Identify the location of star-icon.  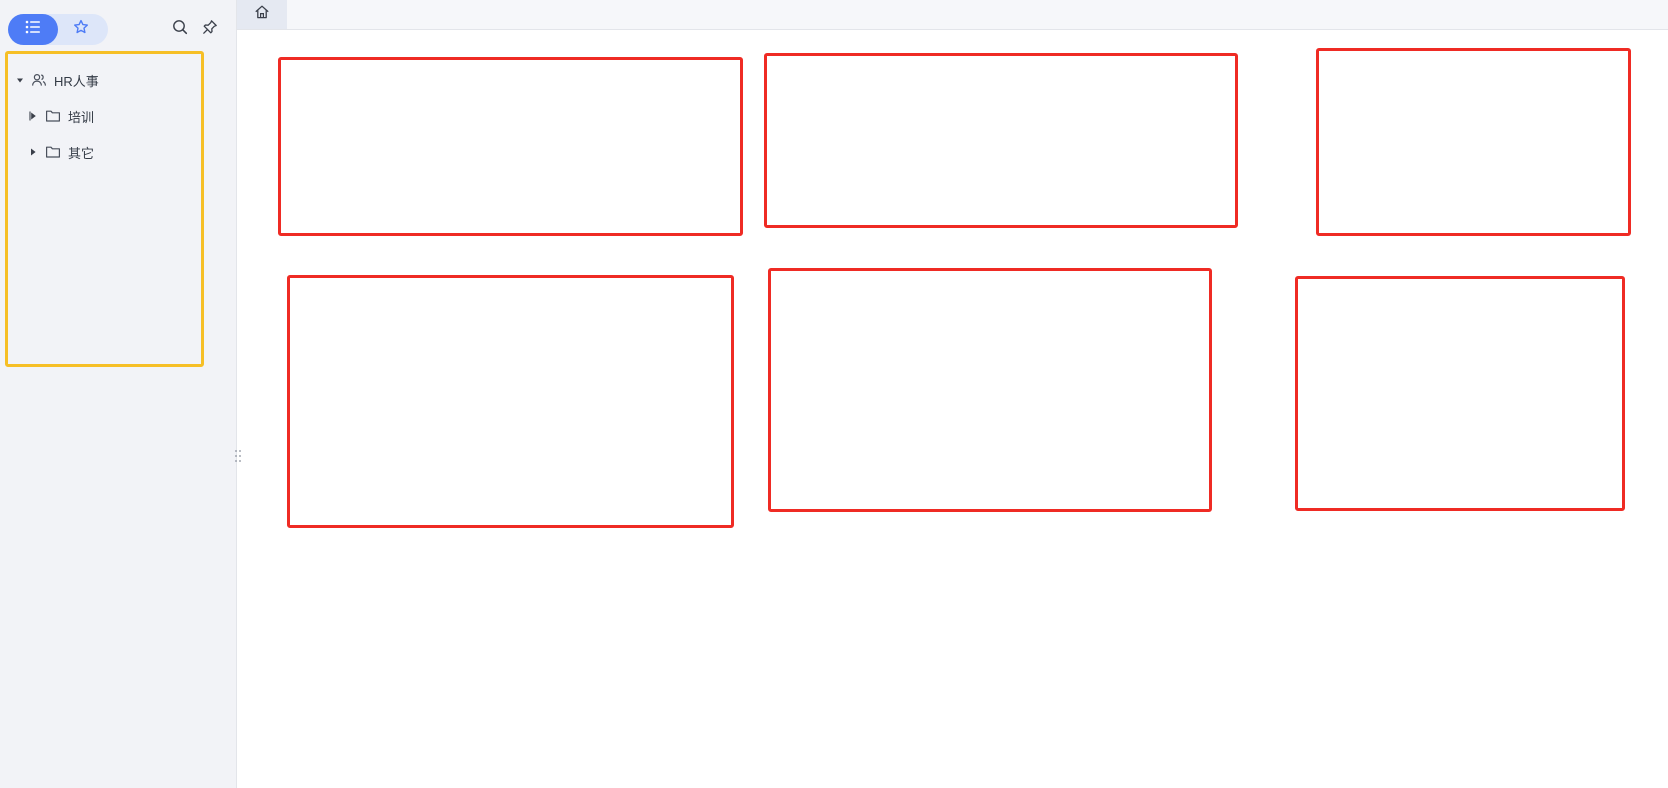
(81, 29).